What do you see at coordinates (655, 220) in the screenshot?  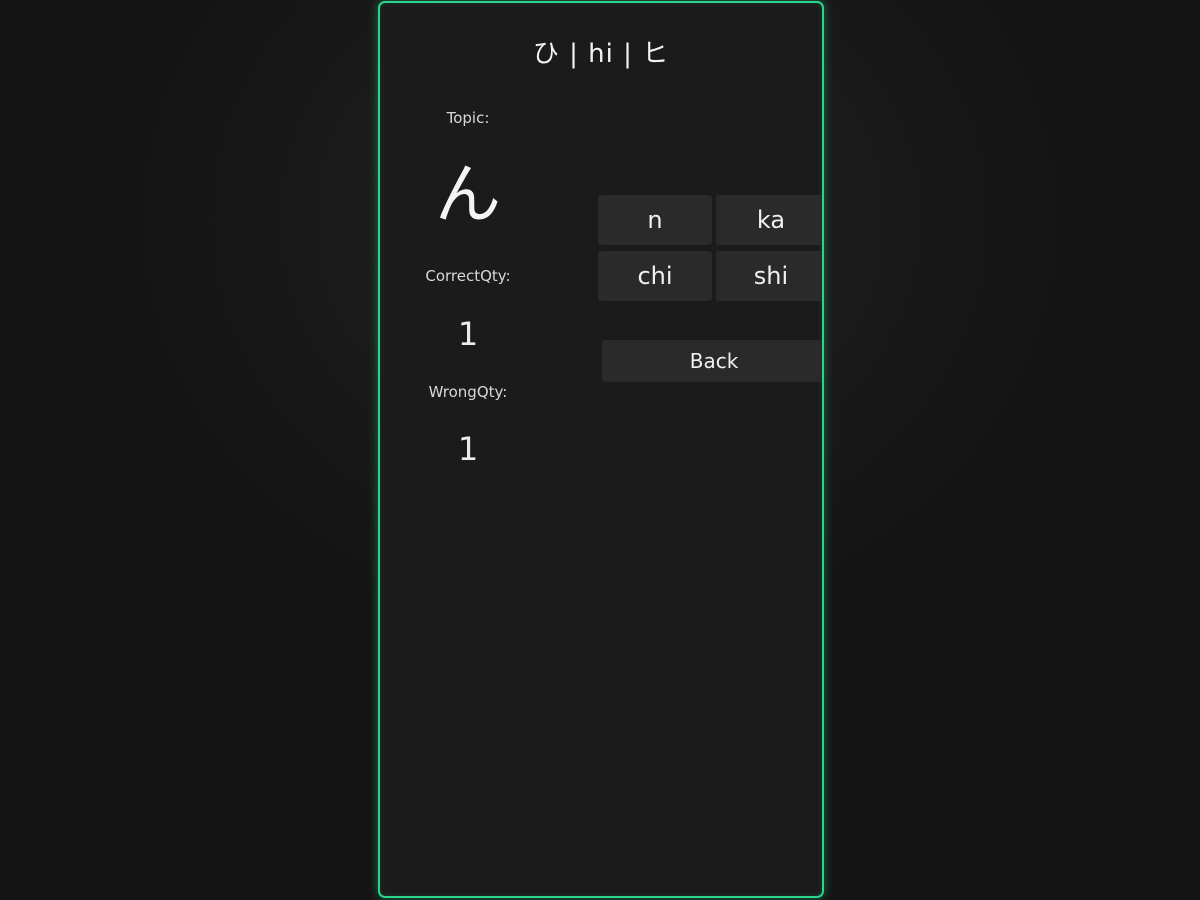 I see `answer-button-n: n` at bounding box center [655, 220].